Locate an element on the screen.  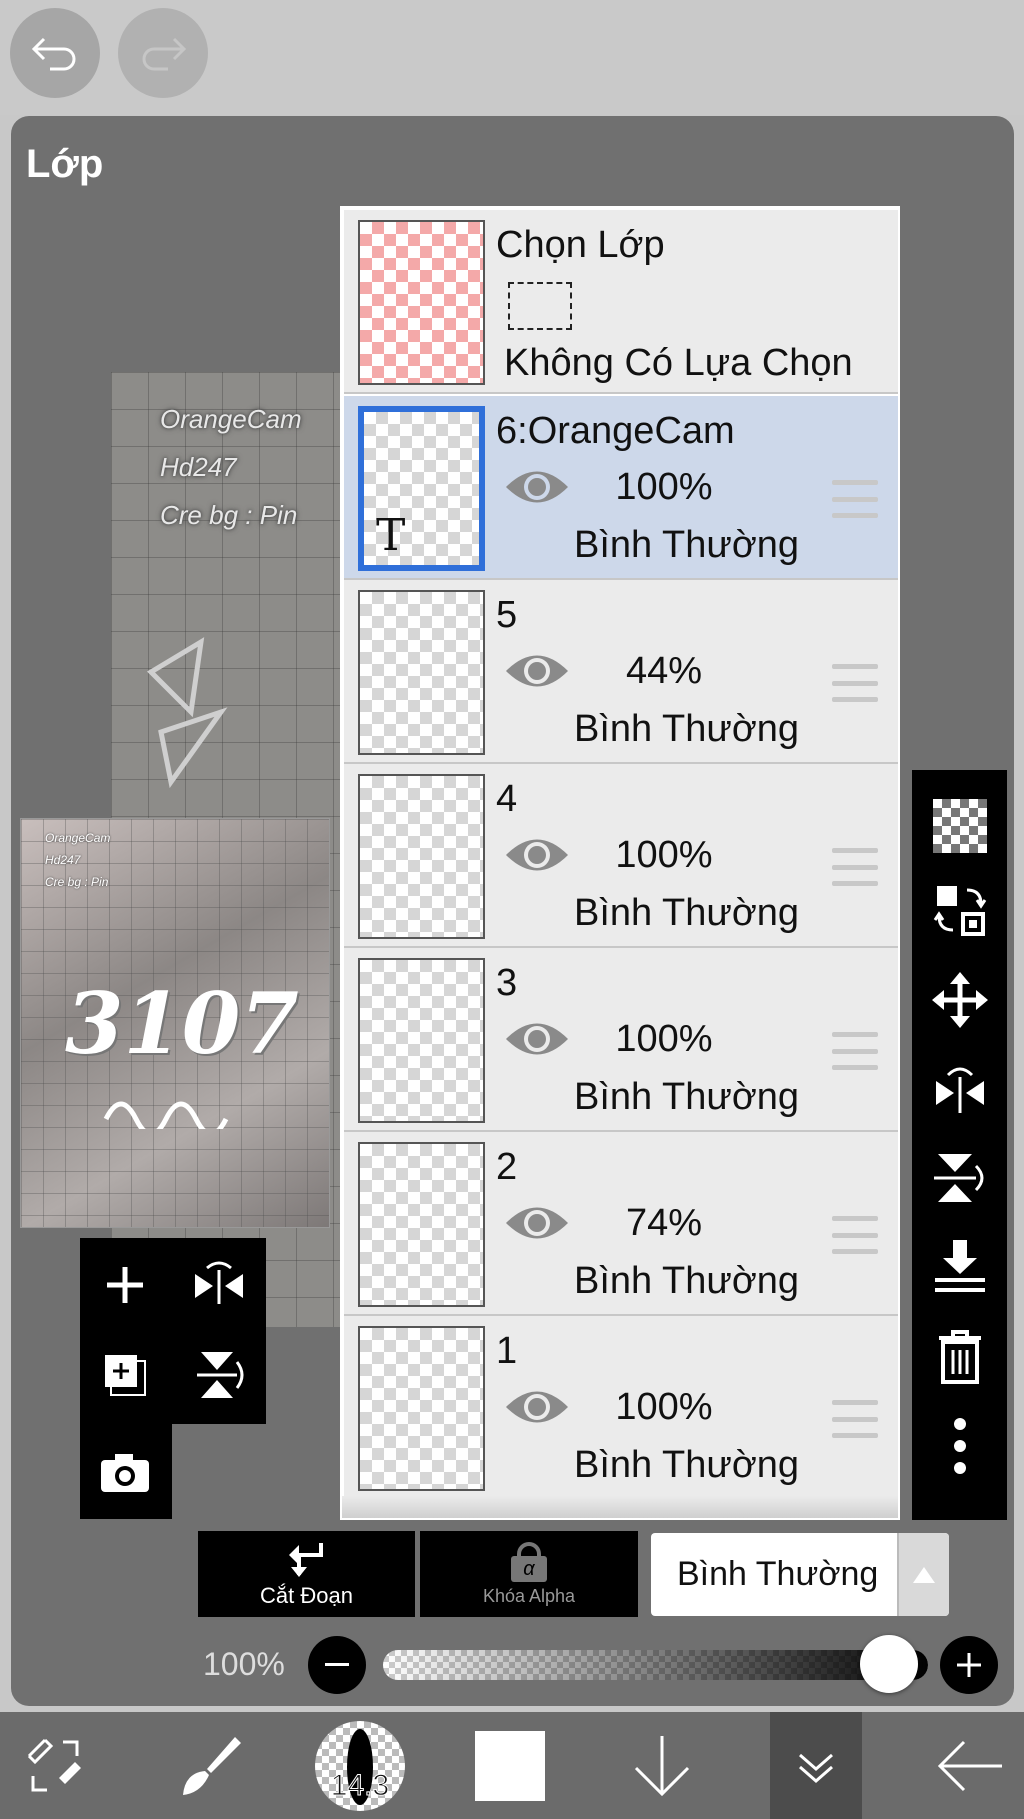
layer-name: 4 is located at coordinates (507, 799).